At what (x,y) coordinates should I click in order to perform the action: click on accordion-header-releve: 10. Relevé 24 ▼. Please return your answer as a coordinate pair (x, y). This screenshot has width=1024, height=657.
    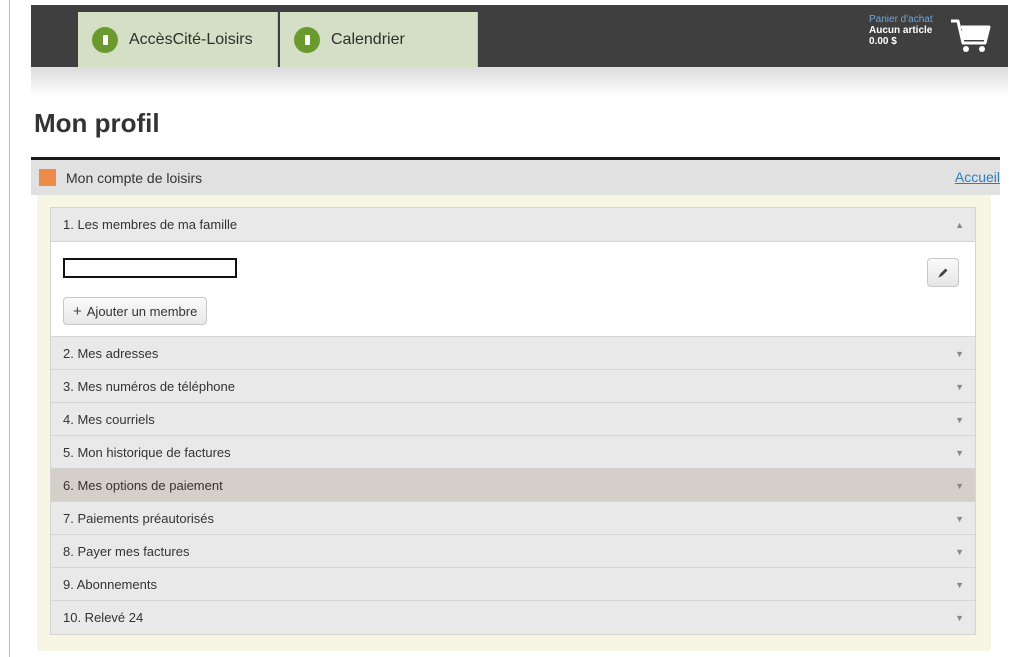
    Looking at the image, I should click on (513, 617).